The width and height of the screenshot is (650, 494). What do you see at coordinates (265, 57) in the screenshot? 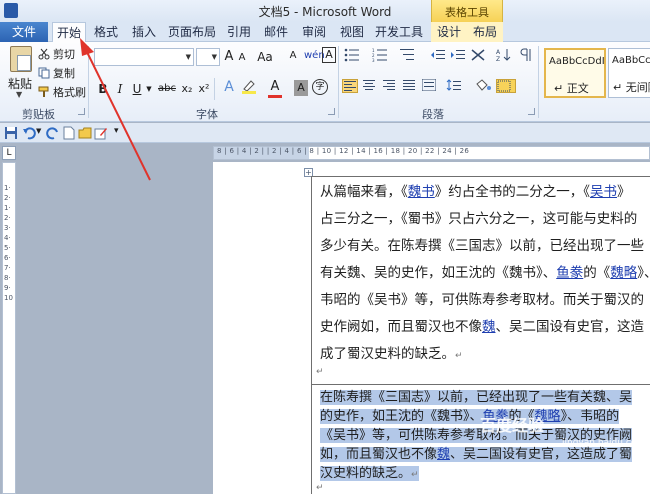
I see `change-case-button: Aa` at bounding box center [265, 57].